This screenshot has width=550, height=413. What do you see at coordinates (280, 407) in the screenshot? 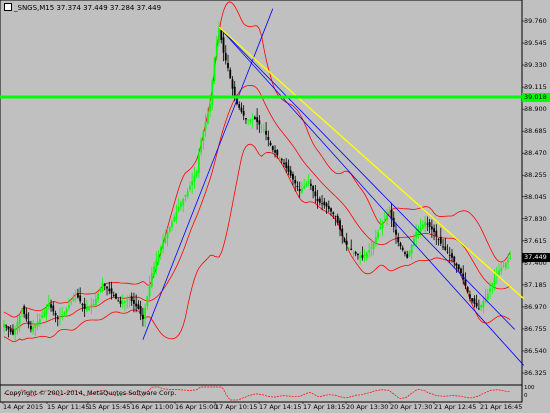
I see `time-tick-label: 17 Apr 14:15` at bounding box center [280, 407].